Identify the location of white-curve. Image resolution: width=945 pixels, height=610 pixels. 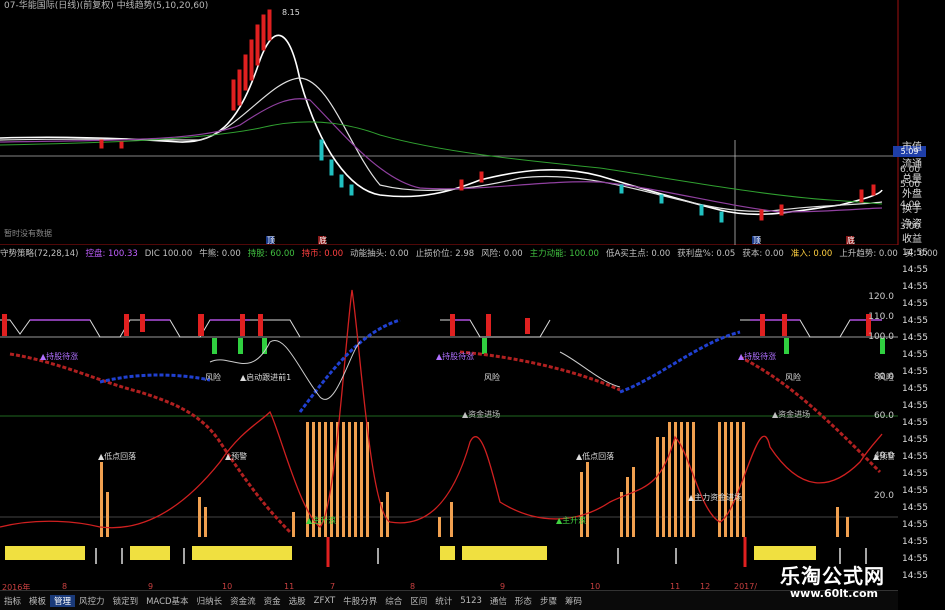
(415, 369).